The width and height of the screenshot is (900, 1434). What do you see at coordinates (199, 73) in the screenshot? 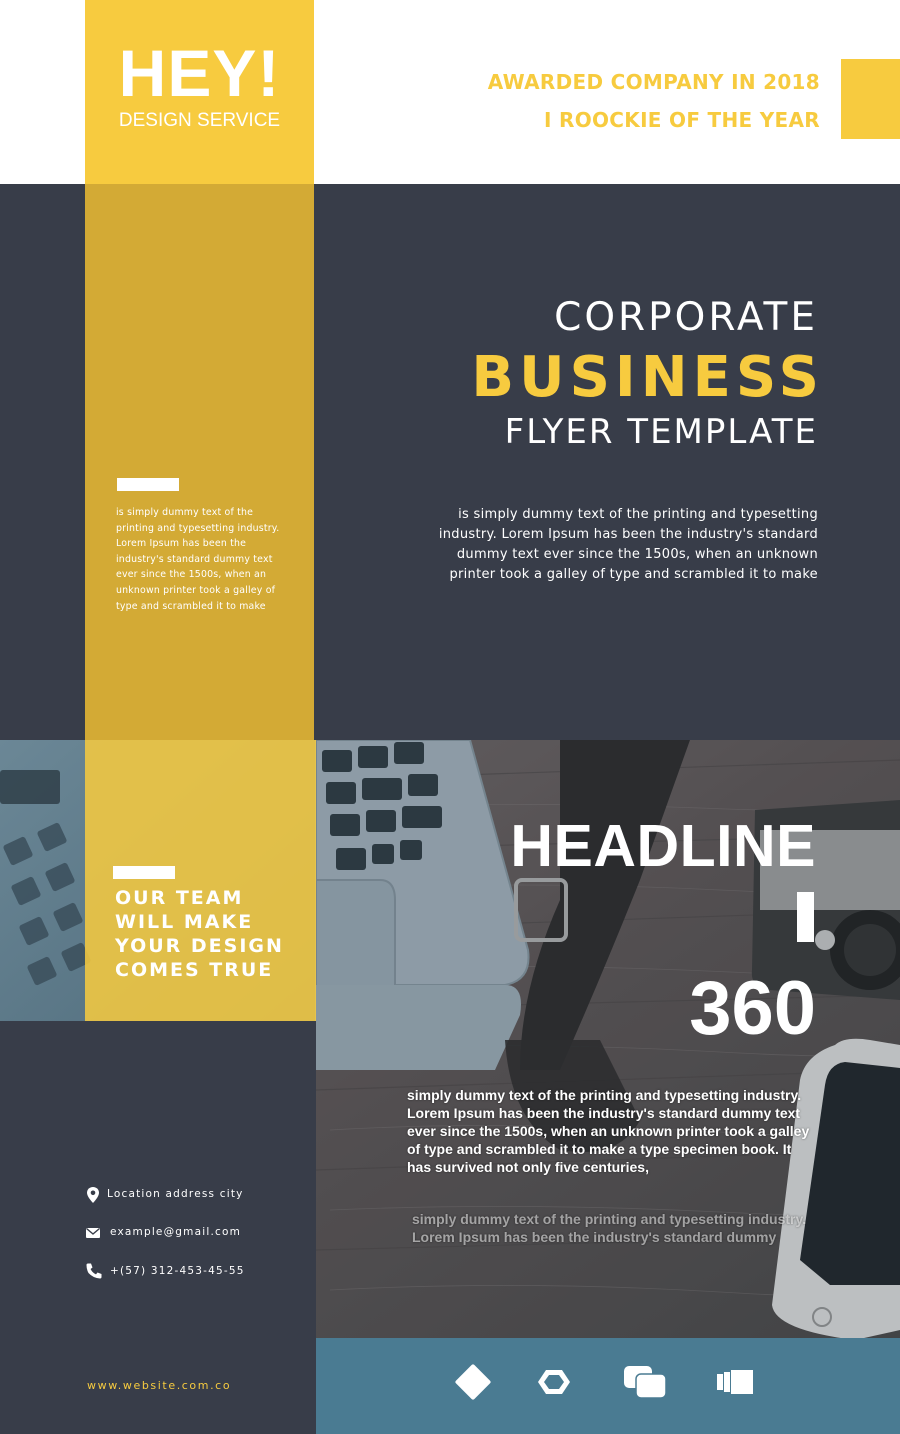
I see `logo-title: HEY!` at bounding box center [199, 73].